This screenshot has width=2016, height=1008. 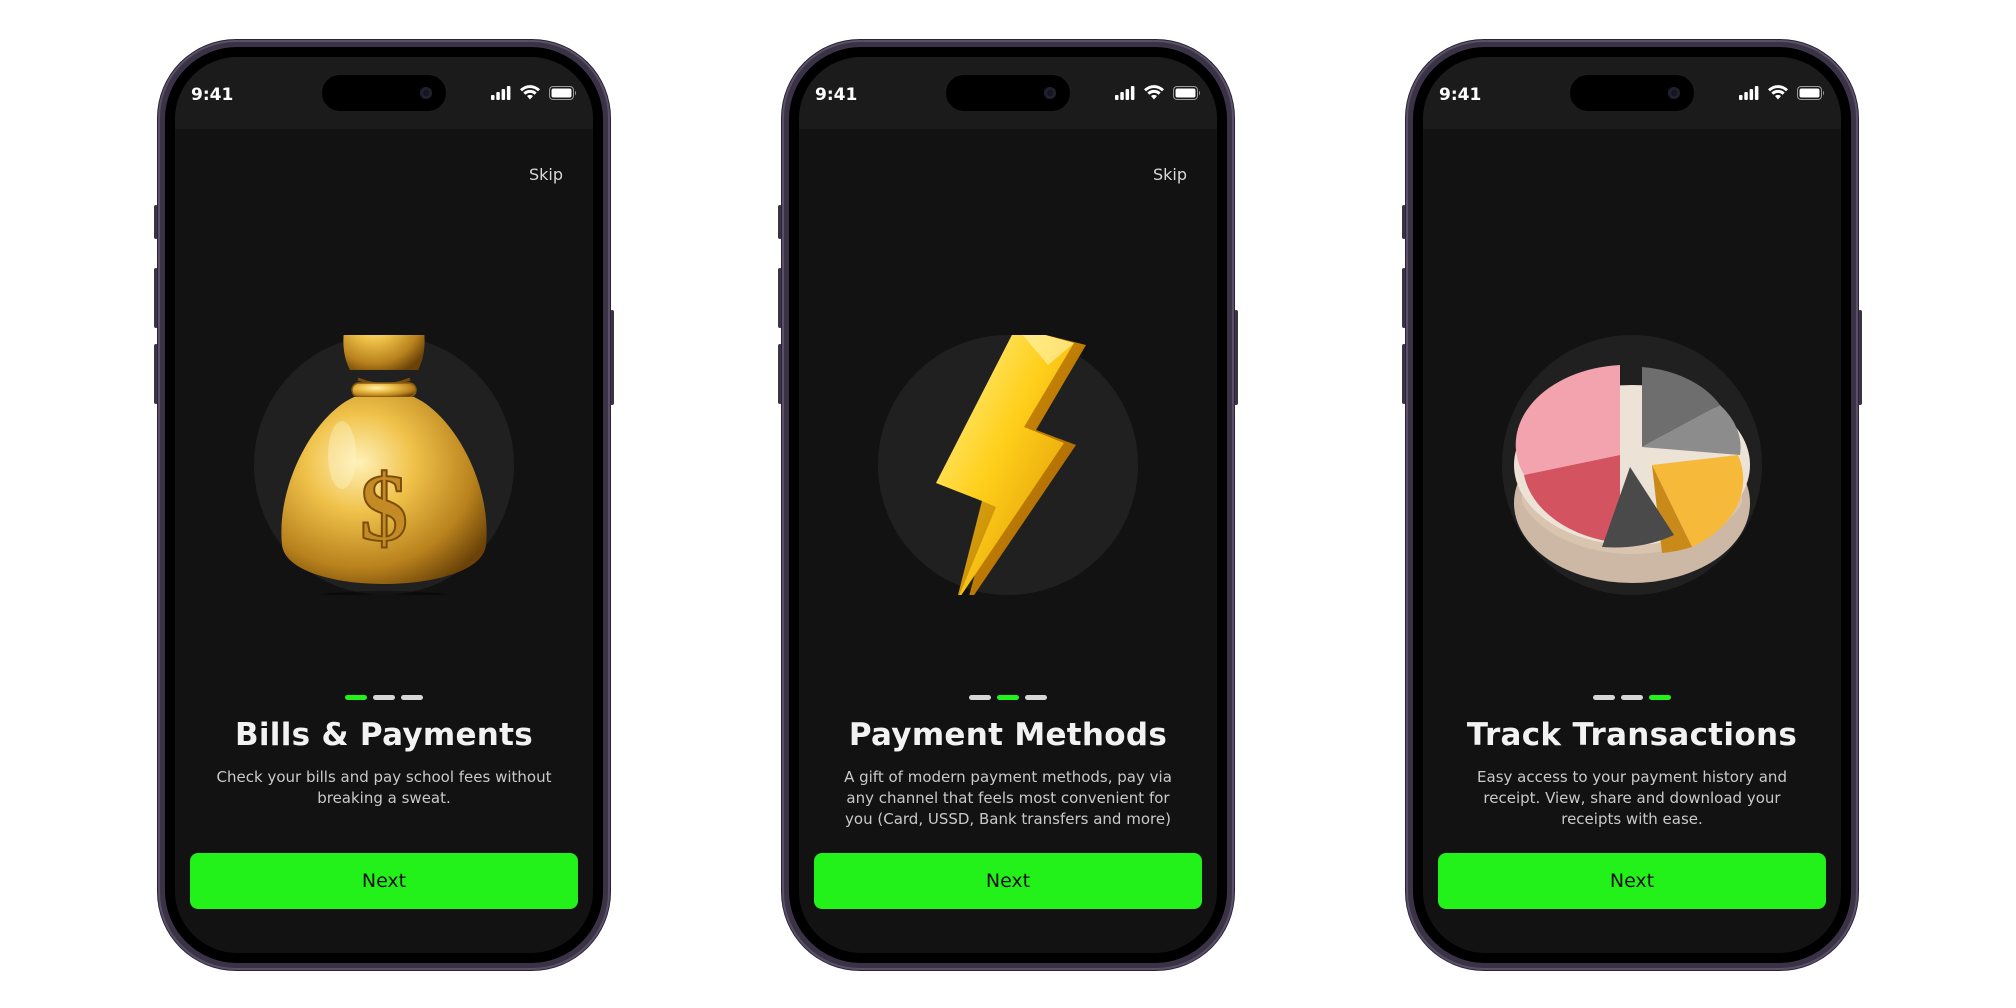 I want to click on money-bag-icon: $, so click(x=384, y=465).